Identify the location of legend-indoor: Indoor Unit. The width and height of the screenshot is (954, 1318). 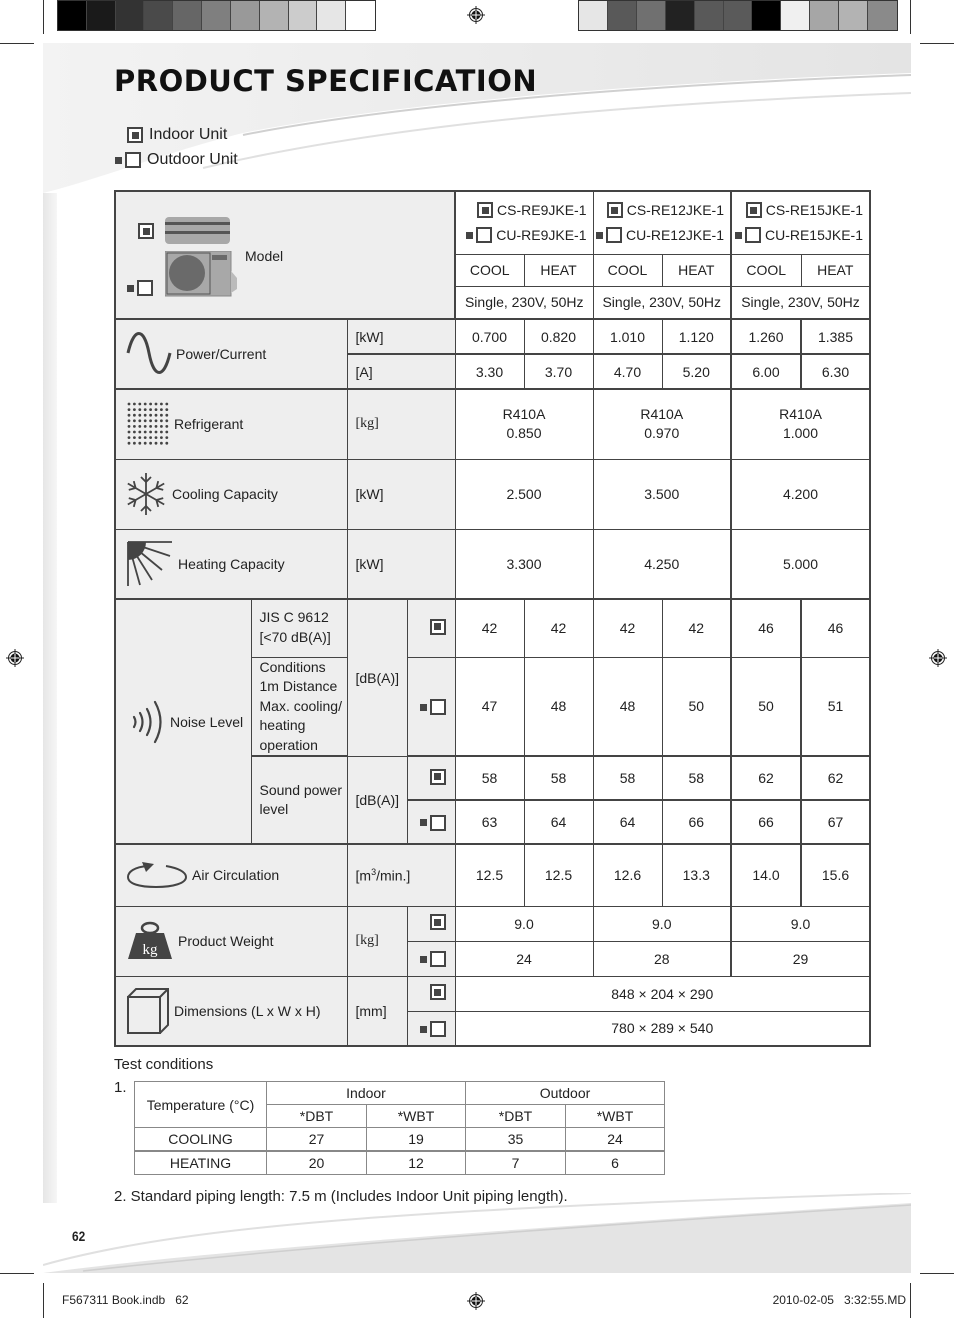
(177, 135).